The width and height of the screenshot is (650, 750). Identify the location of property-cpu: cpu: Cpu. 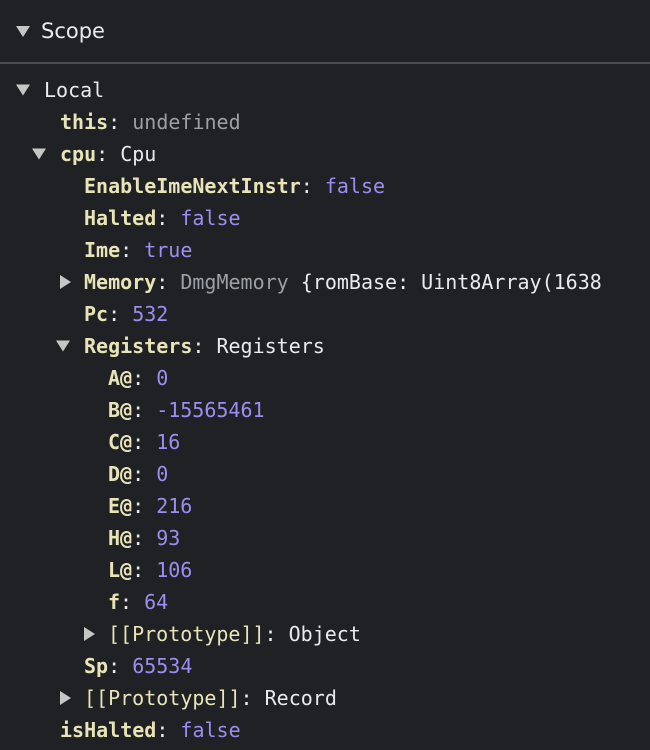
(325, 154).